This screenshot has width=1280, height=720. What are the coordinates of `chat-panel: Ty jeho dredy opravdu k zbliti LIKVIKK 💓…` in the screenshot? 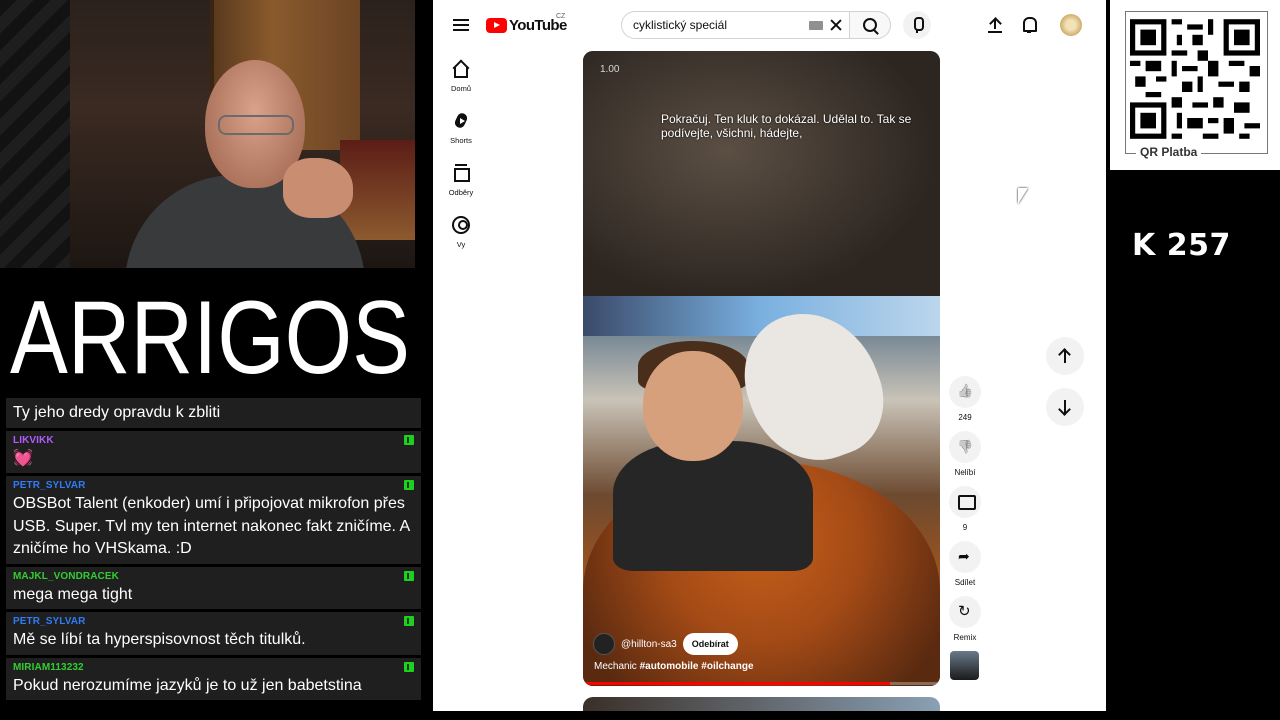 It's located at (213, 550).